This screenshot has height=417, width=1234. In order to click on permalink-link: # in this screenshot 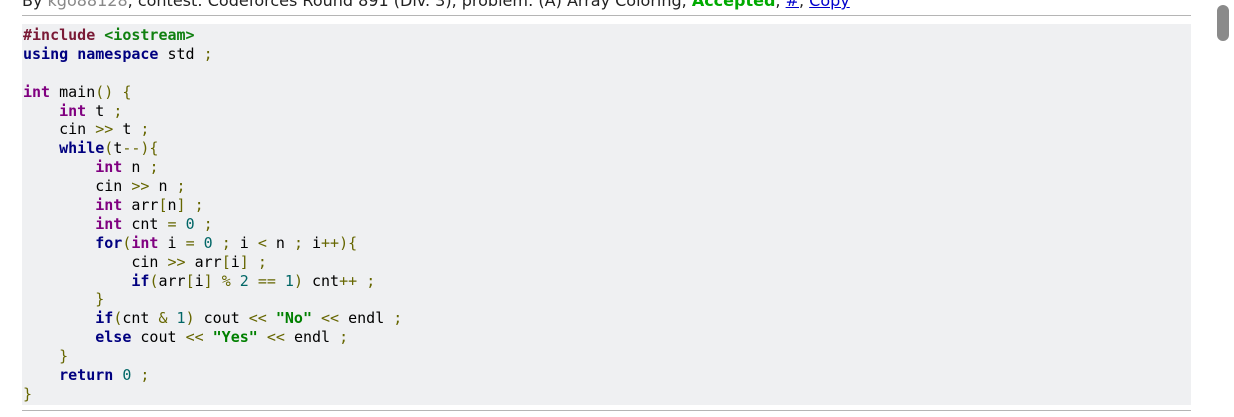, I will do `click(792, 5)`.